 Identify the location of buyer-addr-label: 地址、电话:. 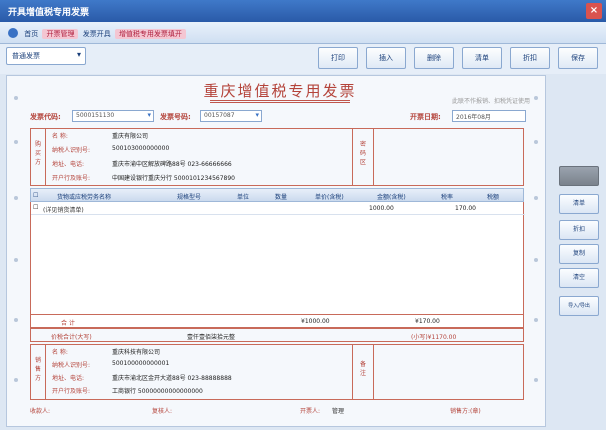
(68, 164).